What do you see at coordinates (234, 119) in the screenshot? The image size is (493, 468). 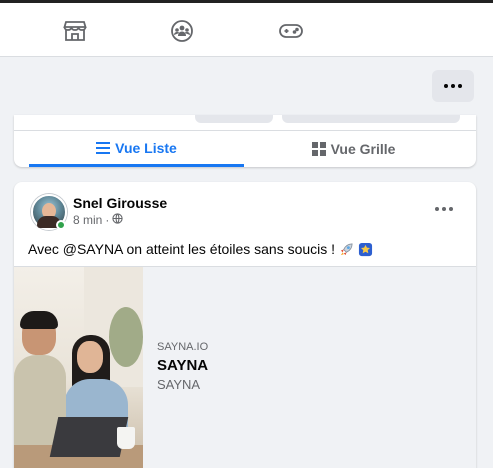 I see `filter-button` at bounding box center [234, 119].